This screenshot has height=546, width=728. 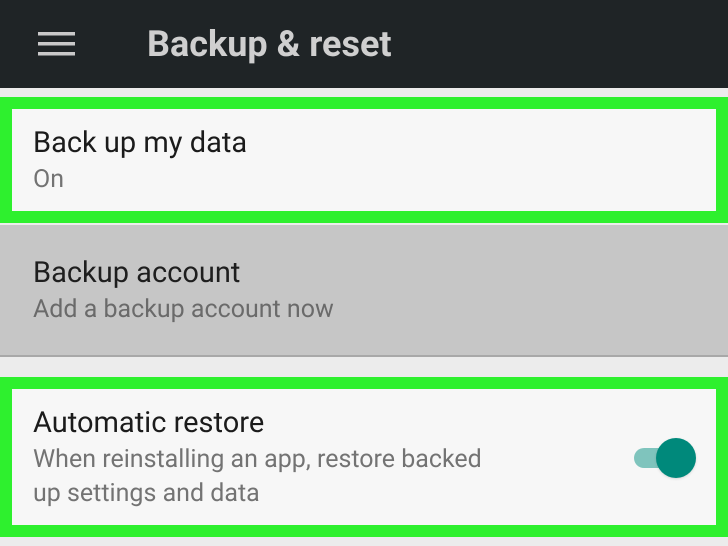 What do you see at coordinates (49, 180) in the screenshot?
I see `setting-summary: On` at bounding box center [49, 180].